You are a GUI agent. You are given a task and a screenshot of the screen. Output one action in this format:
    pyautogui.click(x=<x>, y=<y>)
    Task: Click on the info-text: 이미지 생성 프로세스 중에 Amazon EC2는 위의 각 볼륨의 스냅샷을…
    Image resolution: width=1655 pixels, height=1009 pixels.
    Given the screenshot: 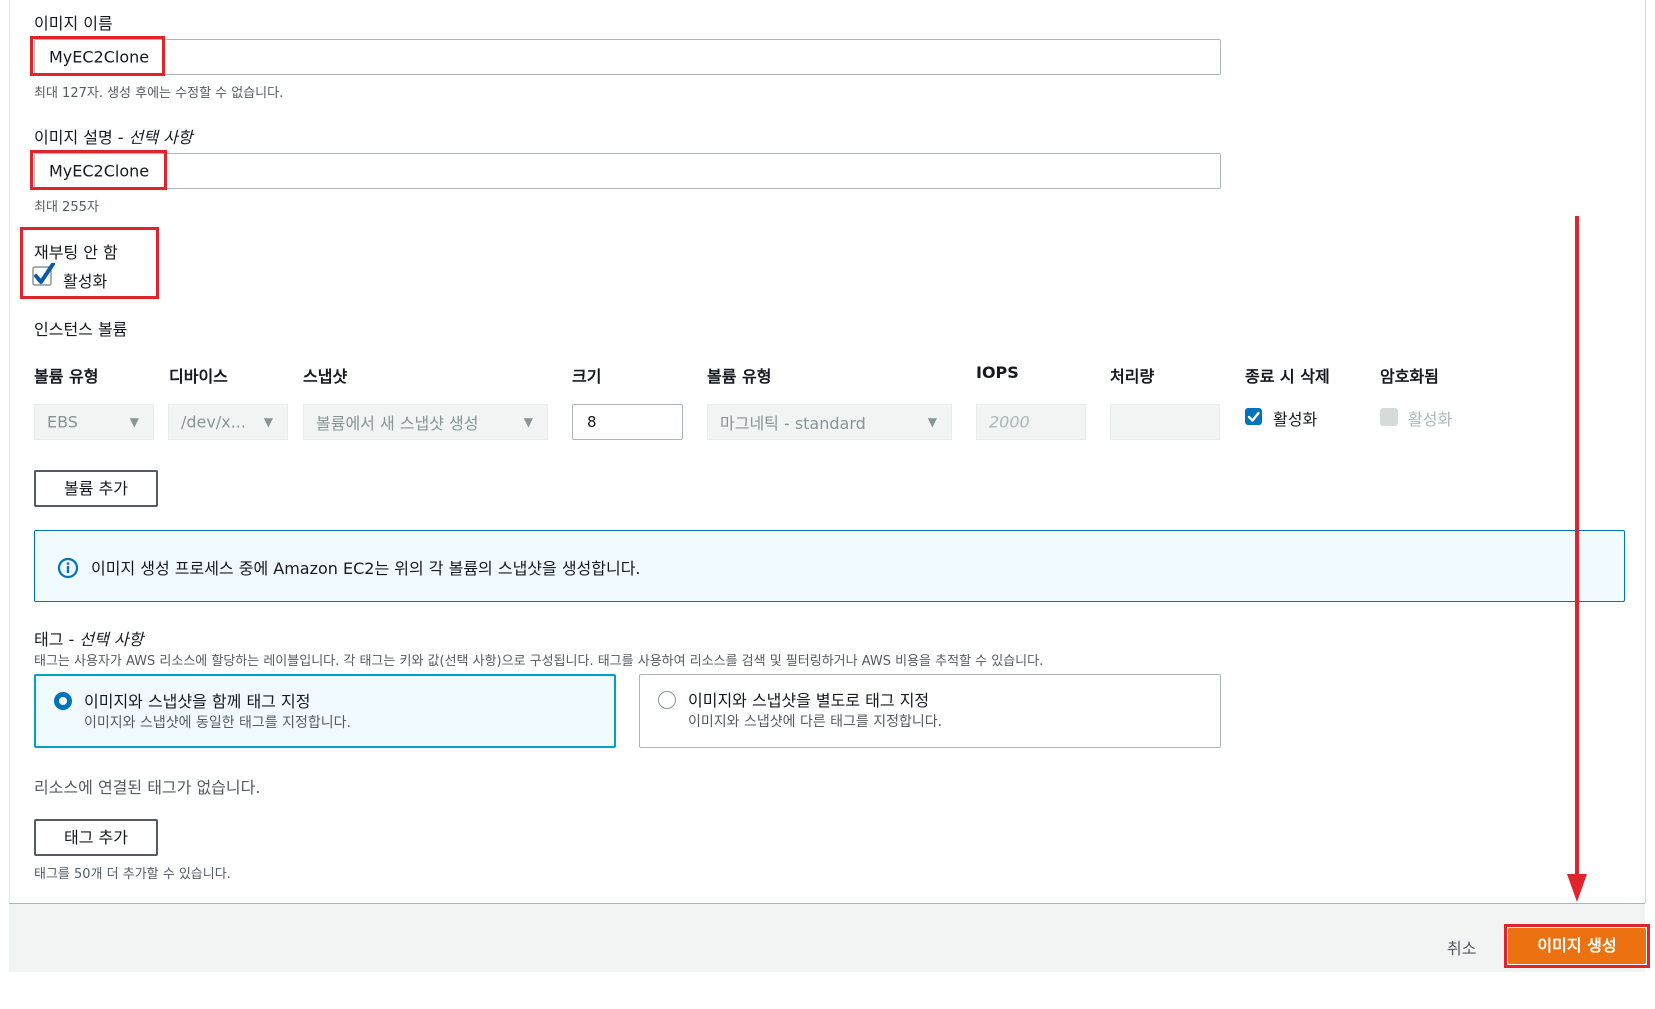 What is the action you would take?
    pyautogui.click(x=366, y=568)
    